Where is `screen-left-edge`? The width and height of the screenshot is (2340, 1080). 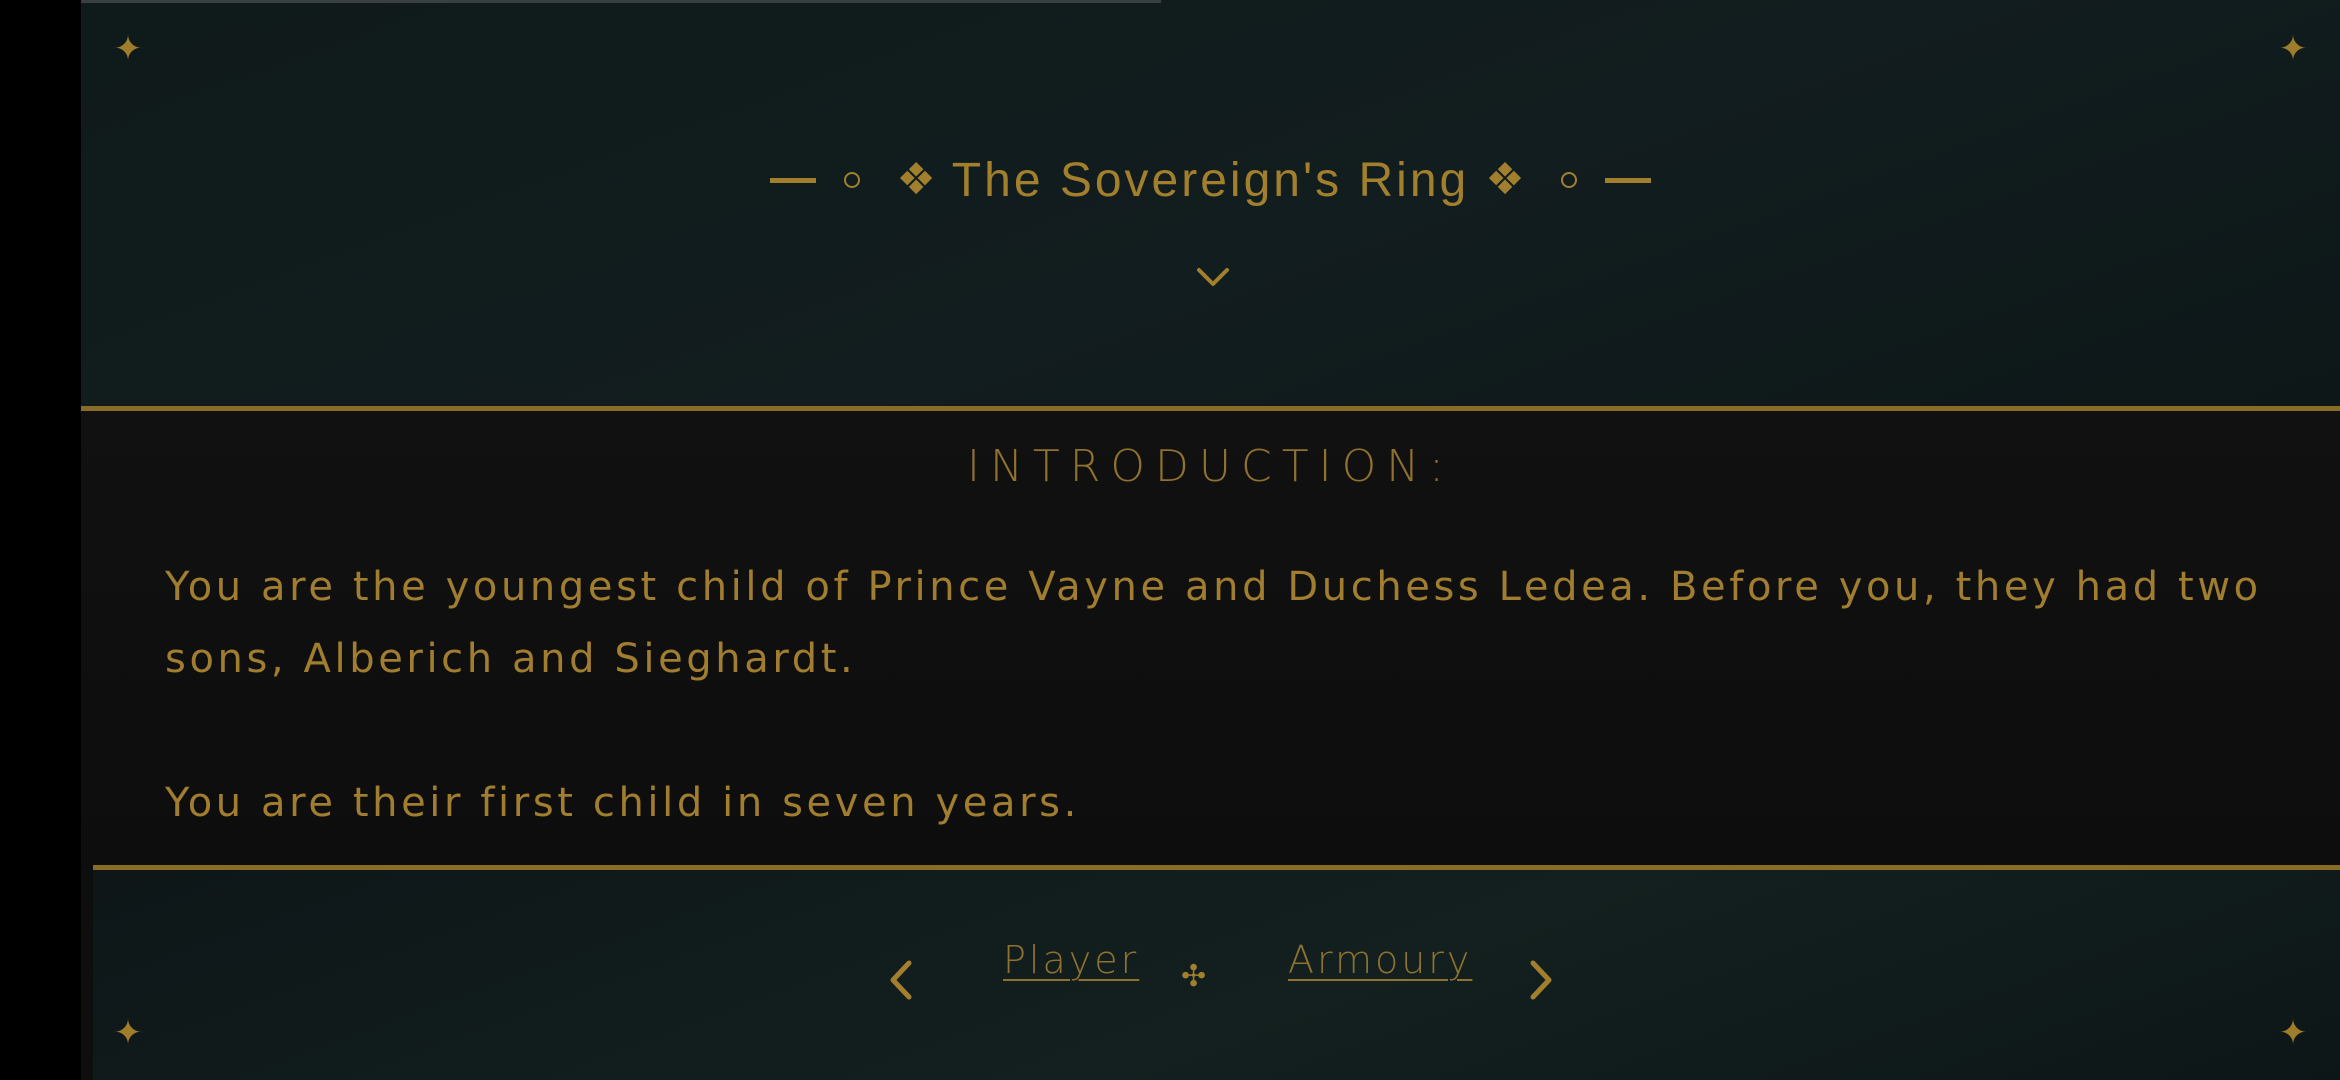 screen-left-edge is located at coordinates (40, 540).